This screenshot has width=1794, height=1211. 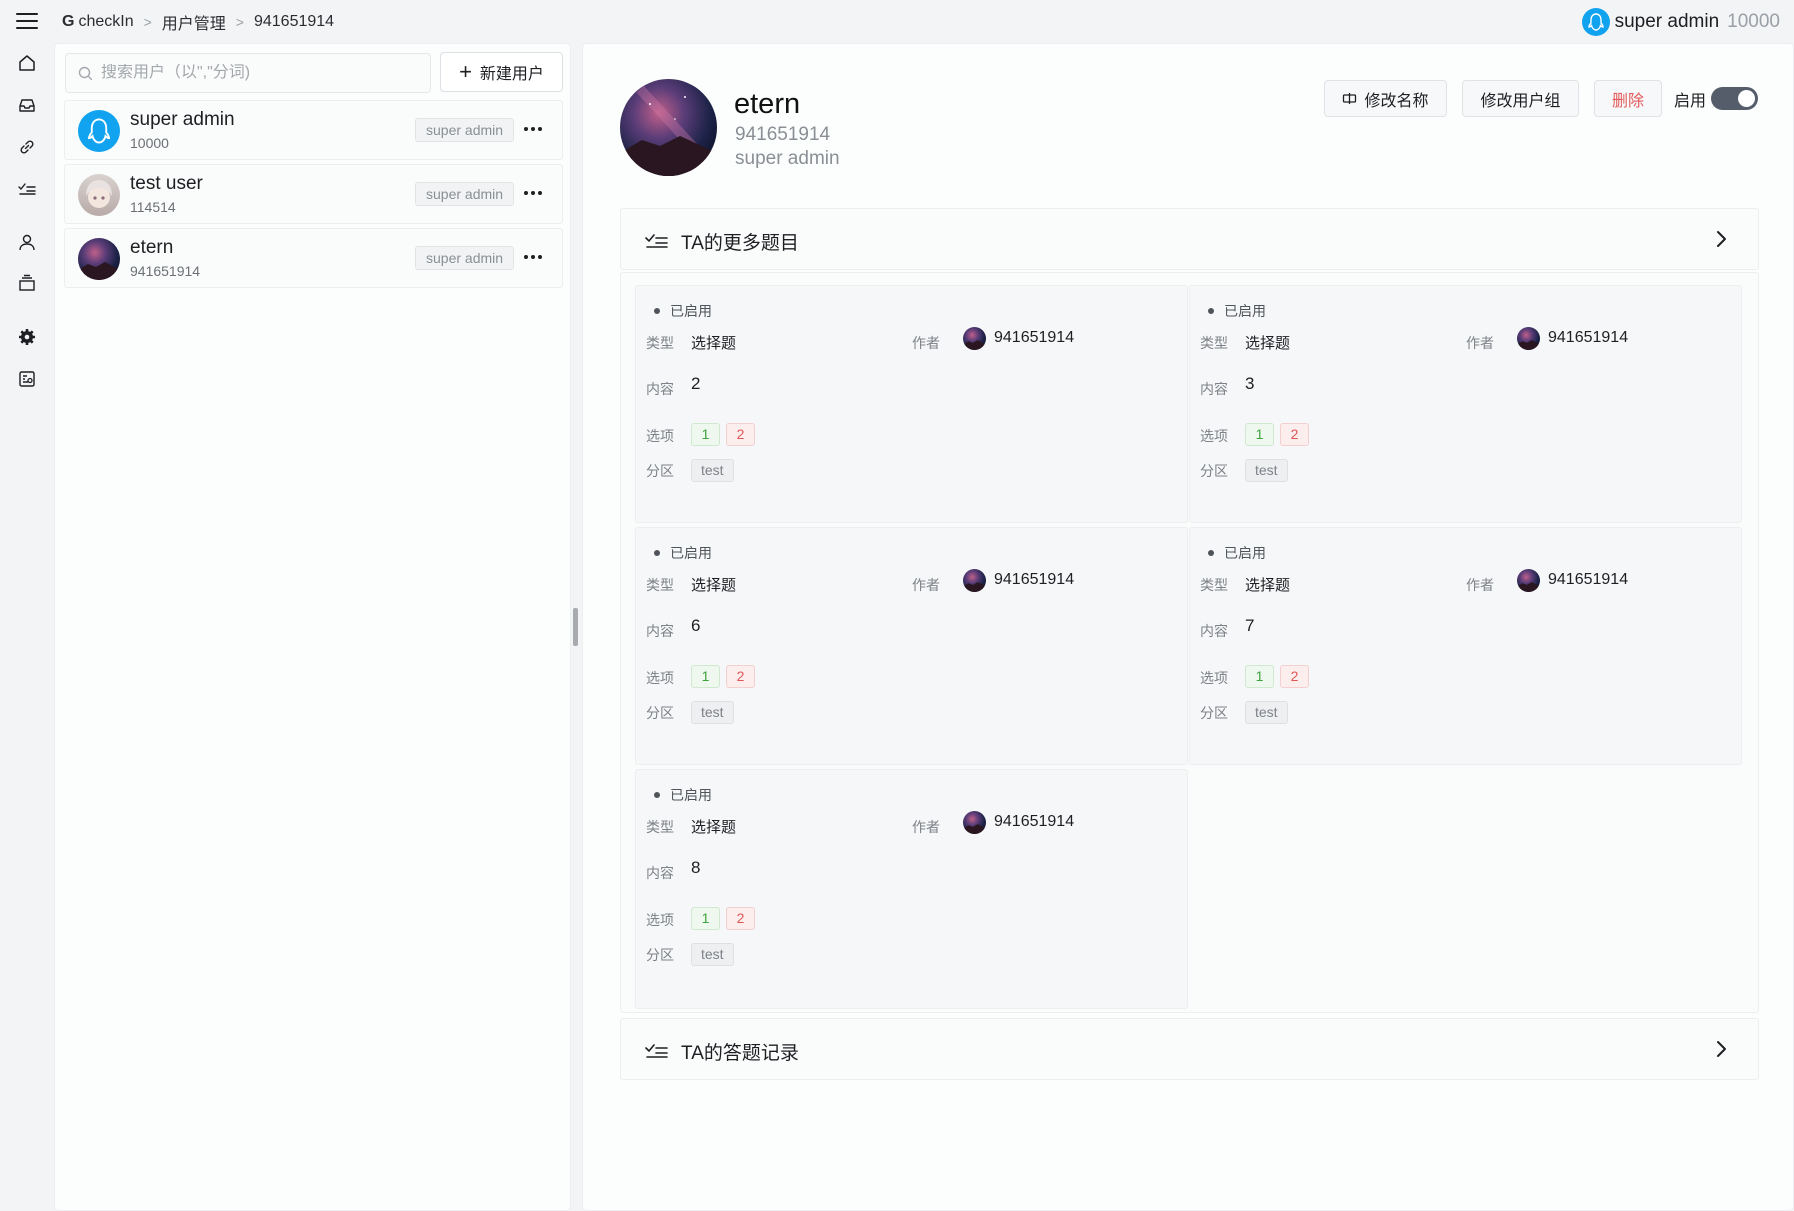 I want to click on breadcrumb: G checkIn > 用户管理 > 941651914, so click(x=198, y=22).